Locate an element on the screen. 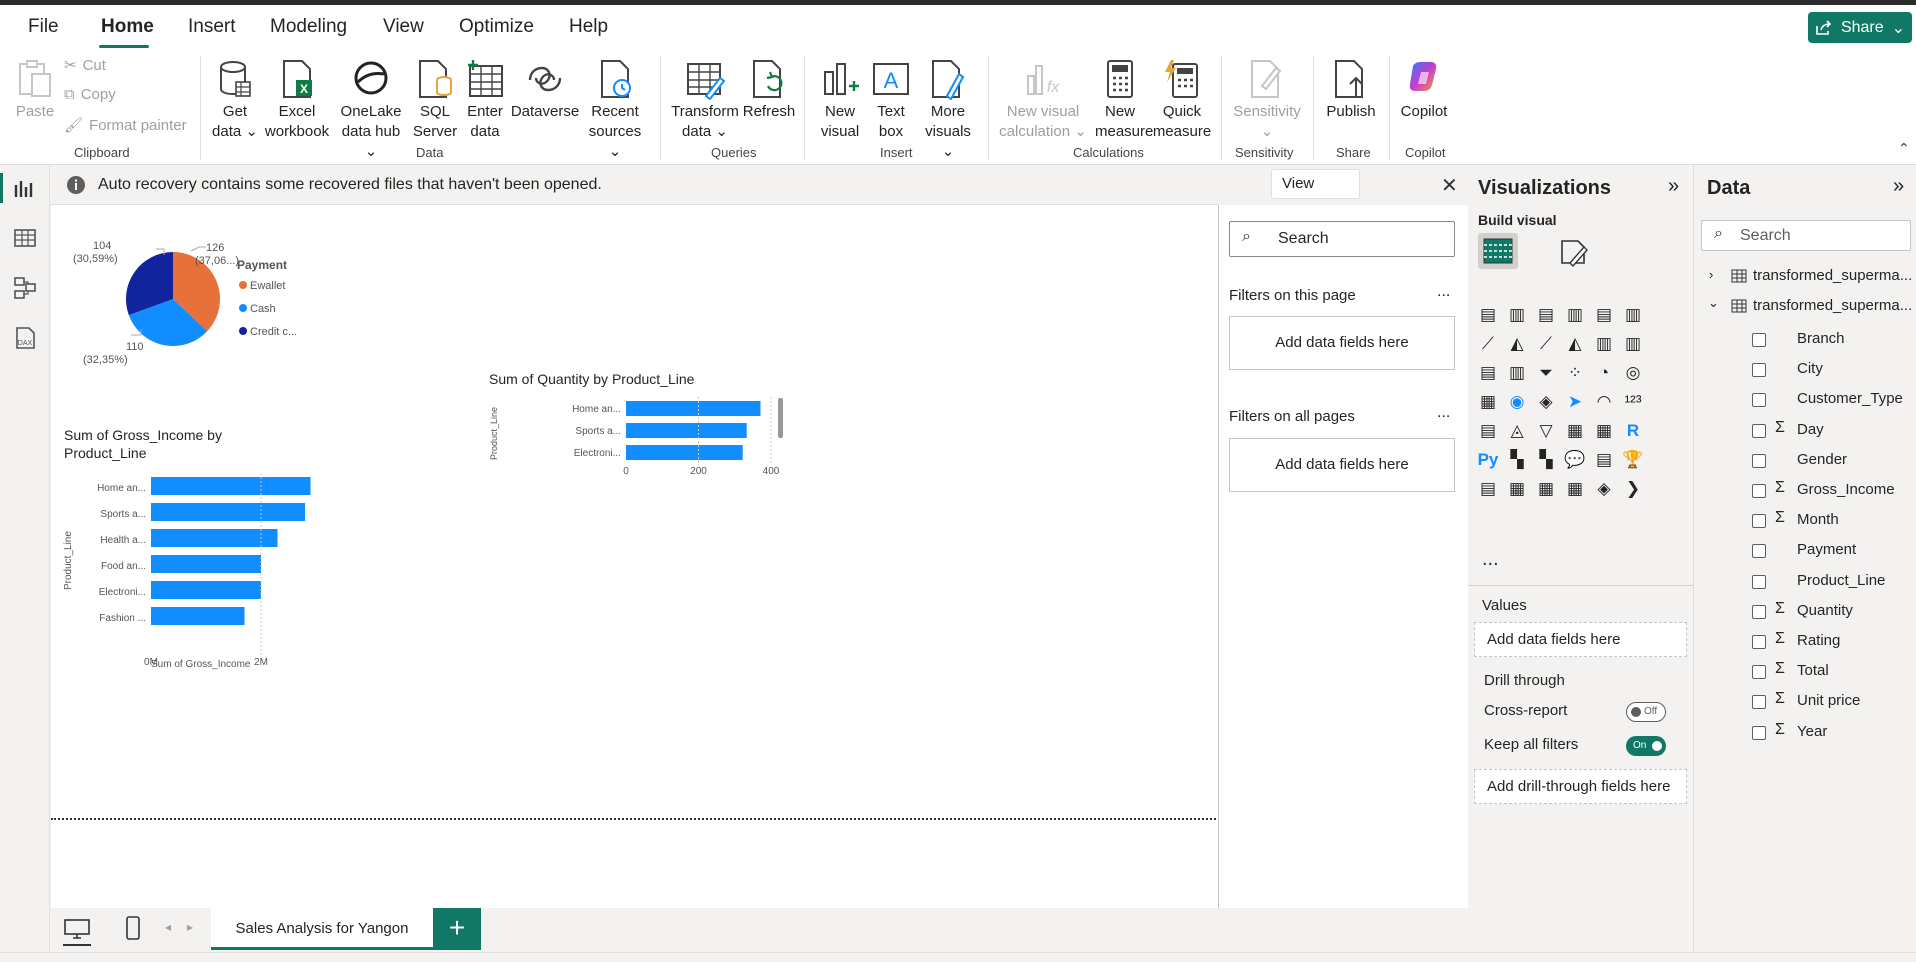  menu-view: View is located at coordinates (403, 27).